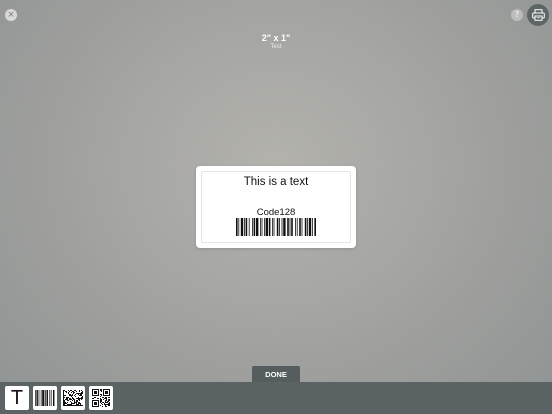 The width and height of the screenshot is (552, 414). I want to click on barcode-caption: Code128, so click(276, 212).